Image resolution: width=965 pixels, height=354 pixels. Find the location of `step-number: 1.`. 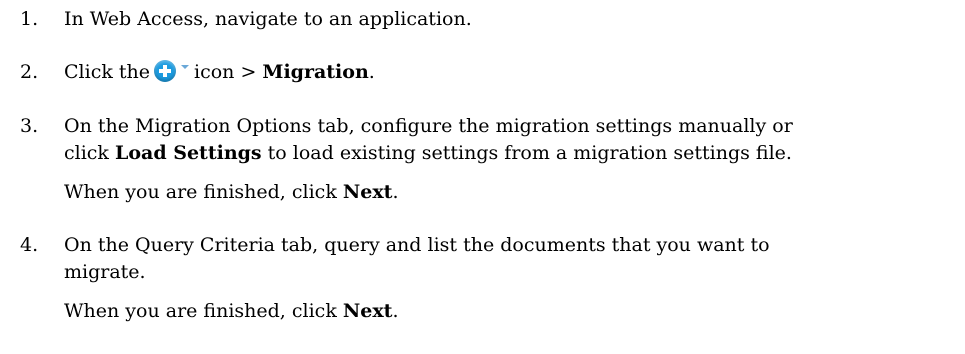

step-number: 1. is located at coordinates (29, 19).